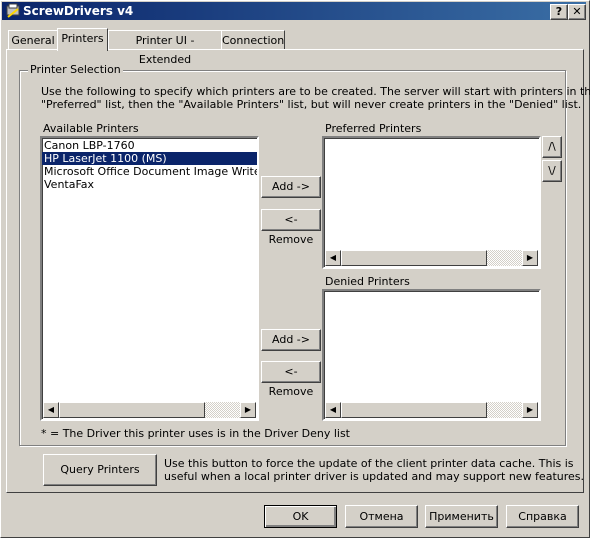  What do you see at coordinates (291, 379) in the screenshot?
I see `remove-denied-button: <- Remove` at bounding box center [291, 379].